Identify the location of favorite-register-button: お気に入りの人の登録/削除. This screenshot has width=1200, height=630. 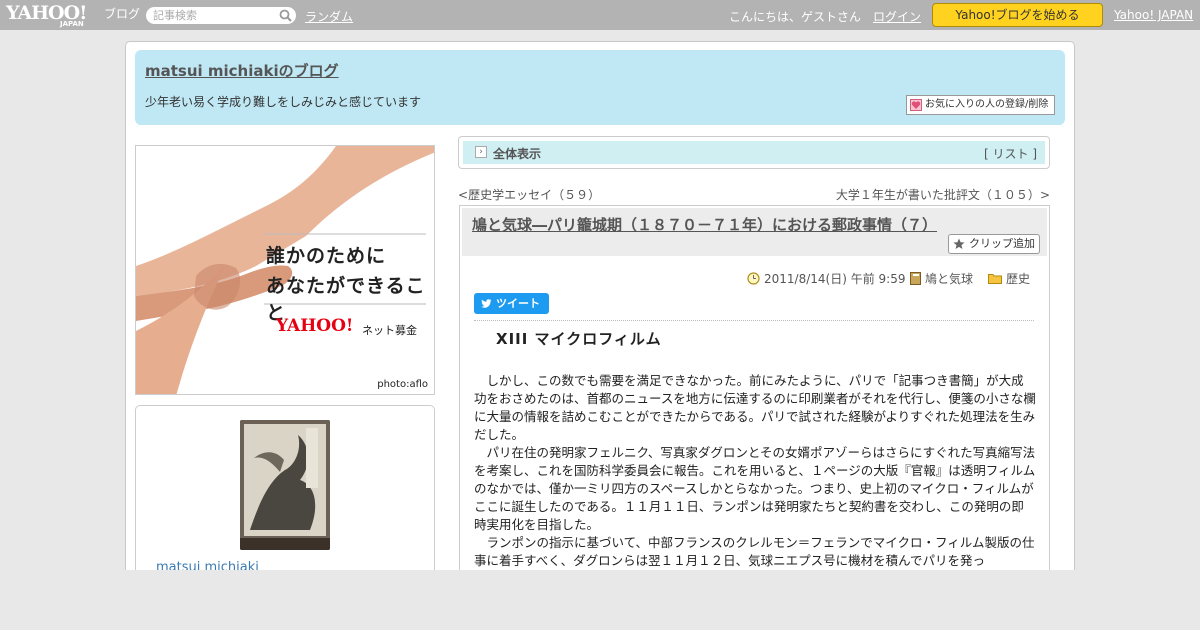
(980, 105).